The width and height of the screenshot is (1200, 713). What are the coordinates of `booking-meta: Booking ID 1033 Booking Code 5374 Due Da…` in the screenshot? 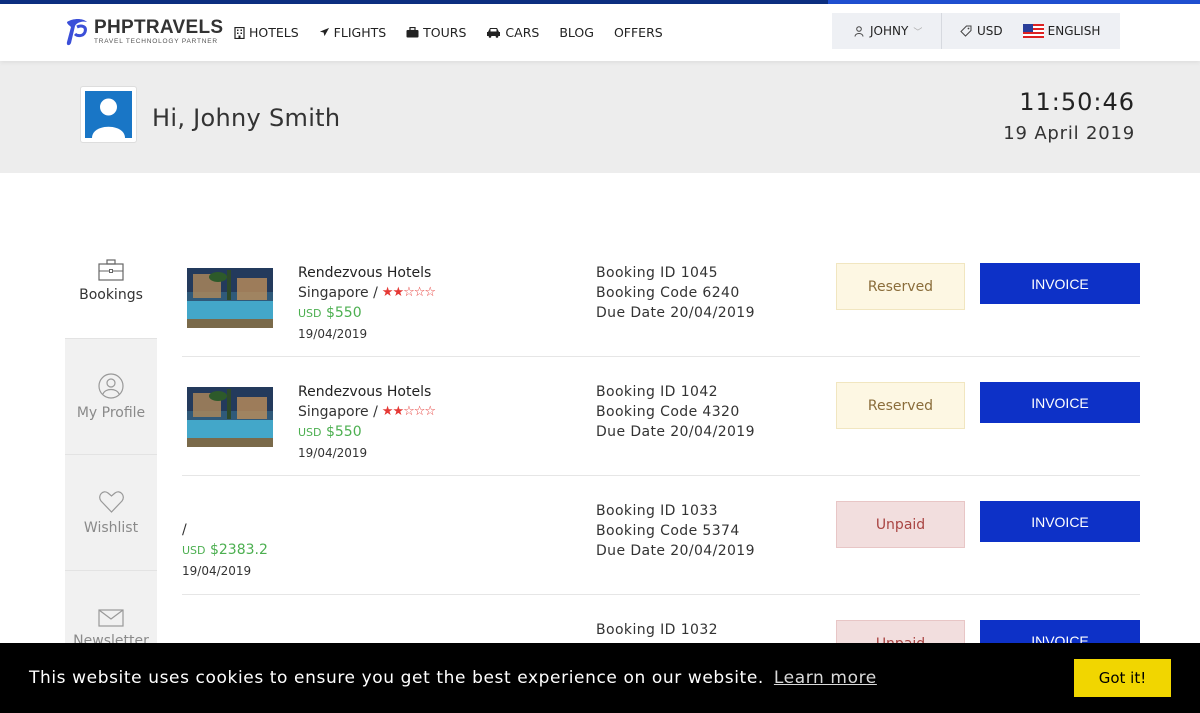 It's located at (675, 531).